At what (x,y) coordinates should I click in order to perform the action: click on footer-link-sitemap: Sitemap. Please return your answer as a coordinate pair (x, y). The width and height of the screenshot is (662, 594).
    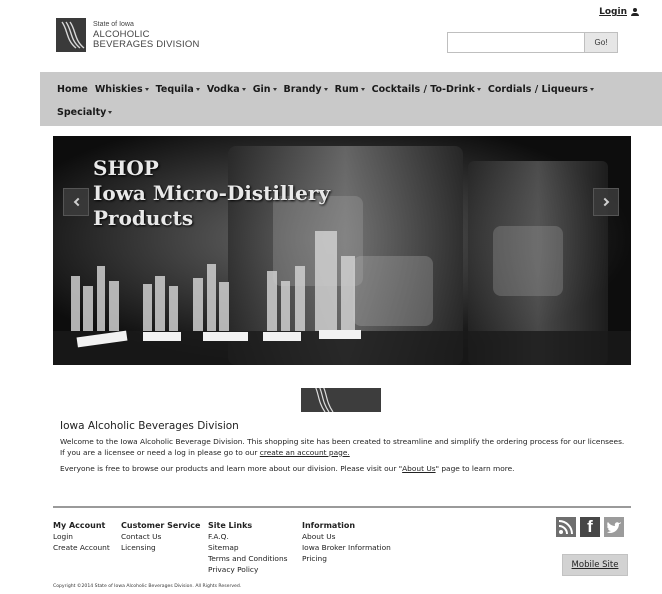
    Looking at the image, I should click on (255, 547).